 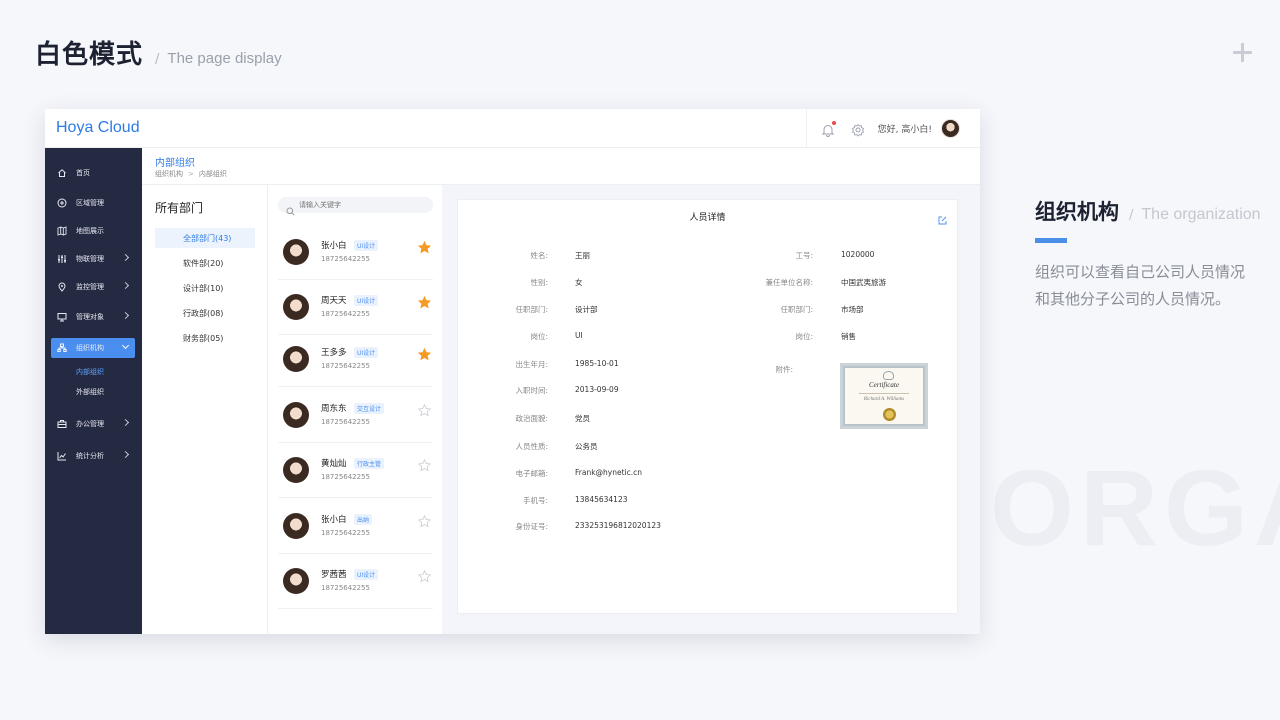 What do you see at coordinates (884, 399) in the screenshot?
I see `certificate-signature: Richard A. Williams` at bounding box center [884, 399].